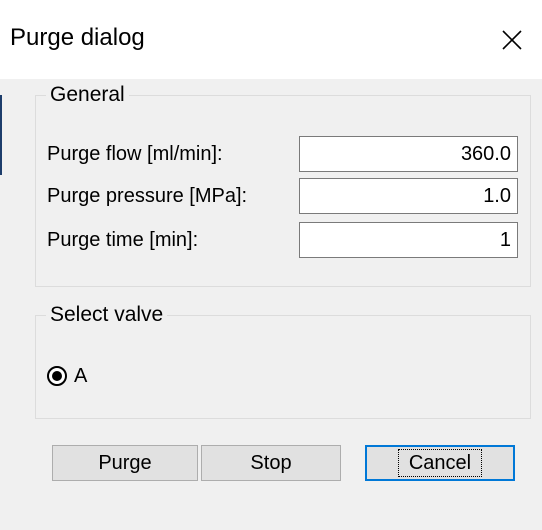 The height and width of the screenshot is (530, 542). Describe the element at coordinates (57, 376) in the screenshot. I see `radio-selected-icon` at that location.